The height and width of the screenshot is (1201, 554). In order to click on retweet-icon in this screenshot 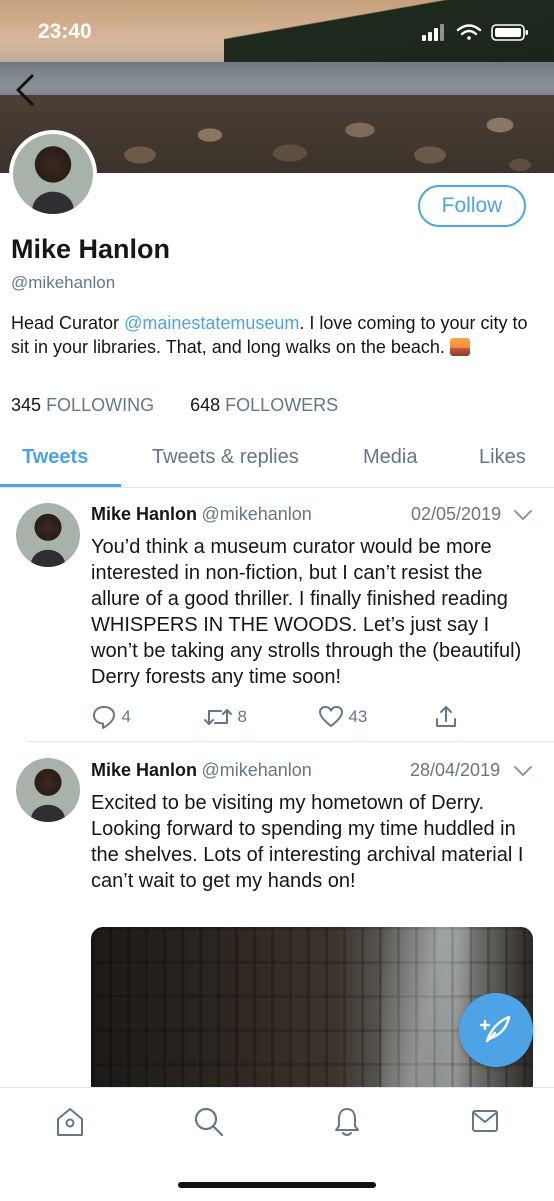, I will do `click(218, 717)`.